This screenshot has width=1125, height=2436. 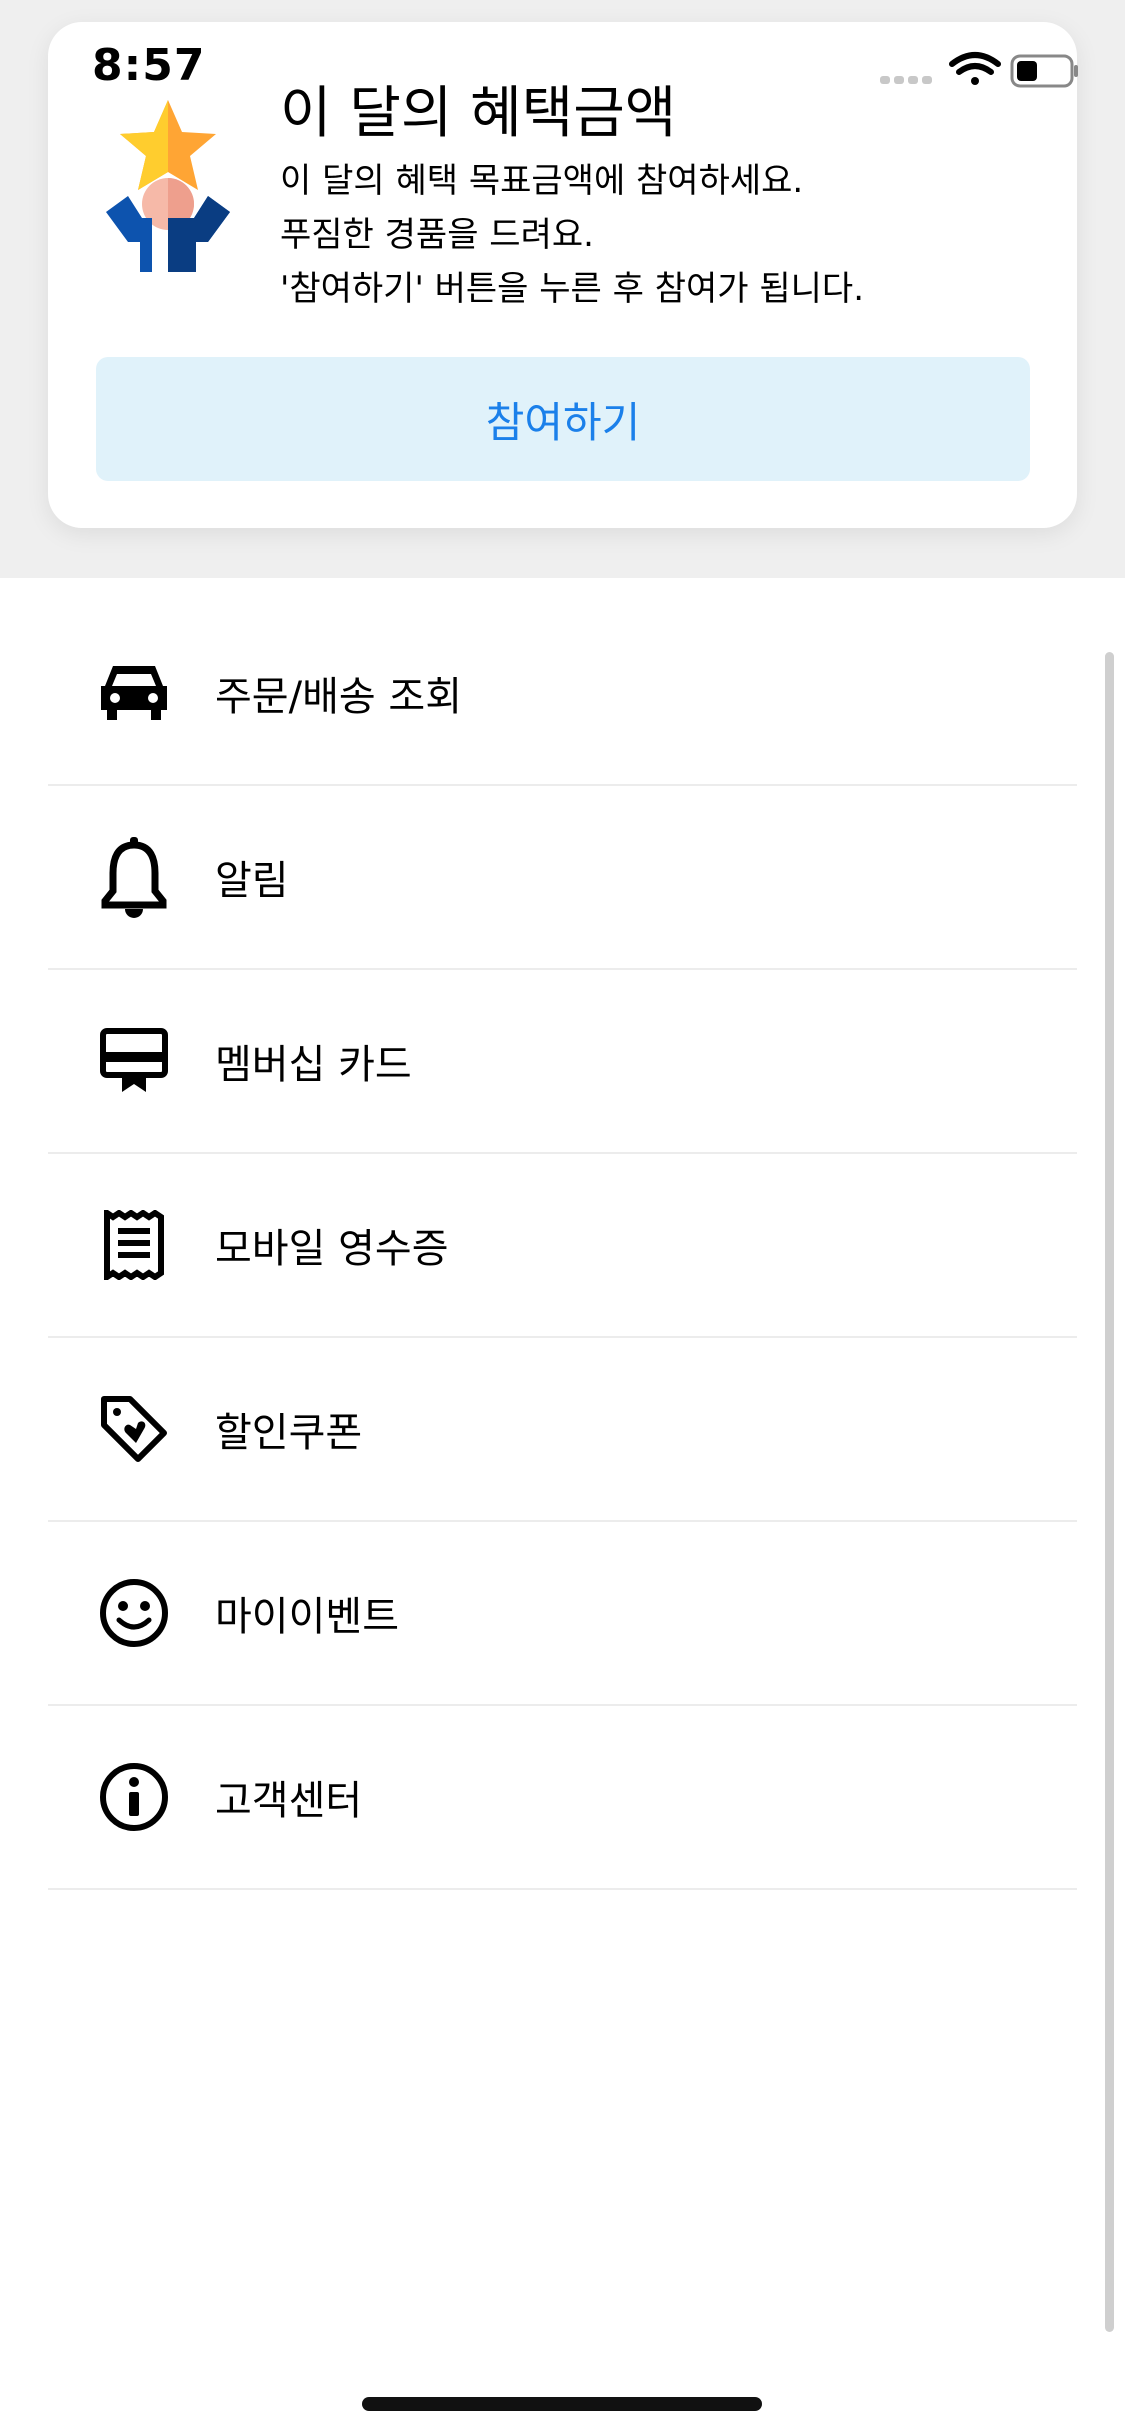 What do you see at coordinates (437, 235) in the screenshot?
I see `promo-line: 푸짐한 경품을 드려요.` at bounding box center [437, 235].